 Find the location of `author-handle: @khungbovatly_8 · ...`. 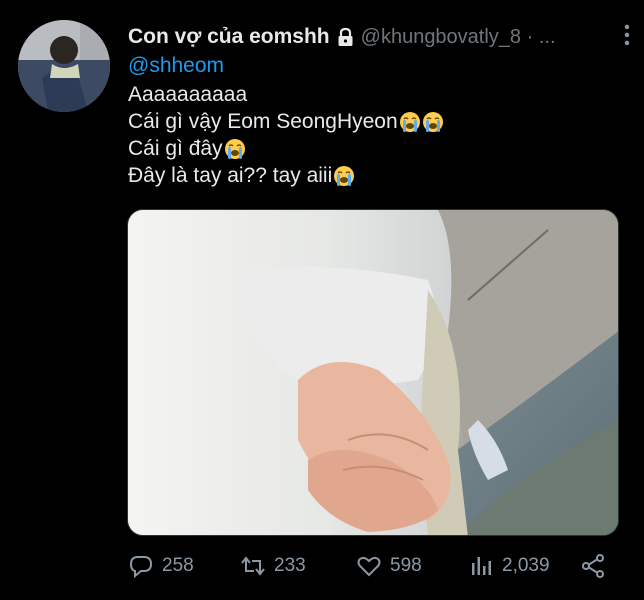

author-handle: @khungbovatly_8 · ... is located at coordinates (458, 37).